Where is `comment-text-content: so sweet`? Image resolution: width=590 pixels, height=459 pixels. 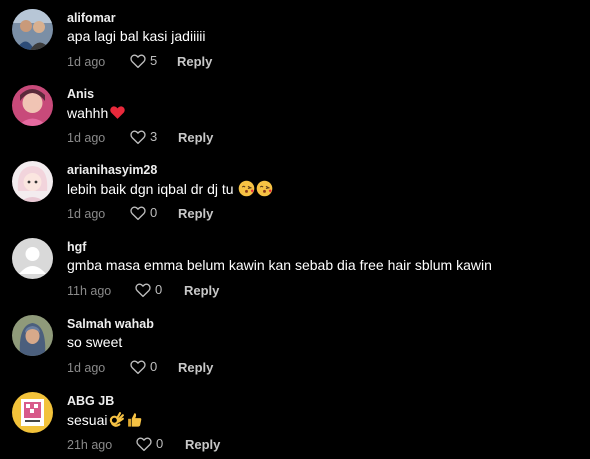
comment-text-content: so sweet is located at coordinates (95, 342).